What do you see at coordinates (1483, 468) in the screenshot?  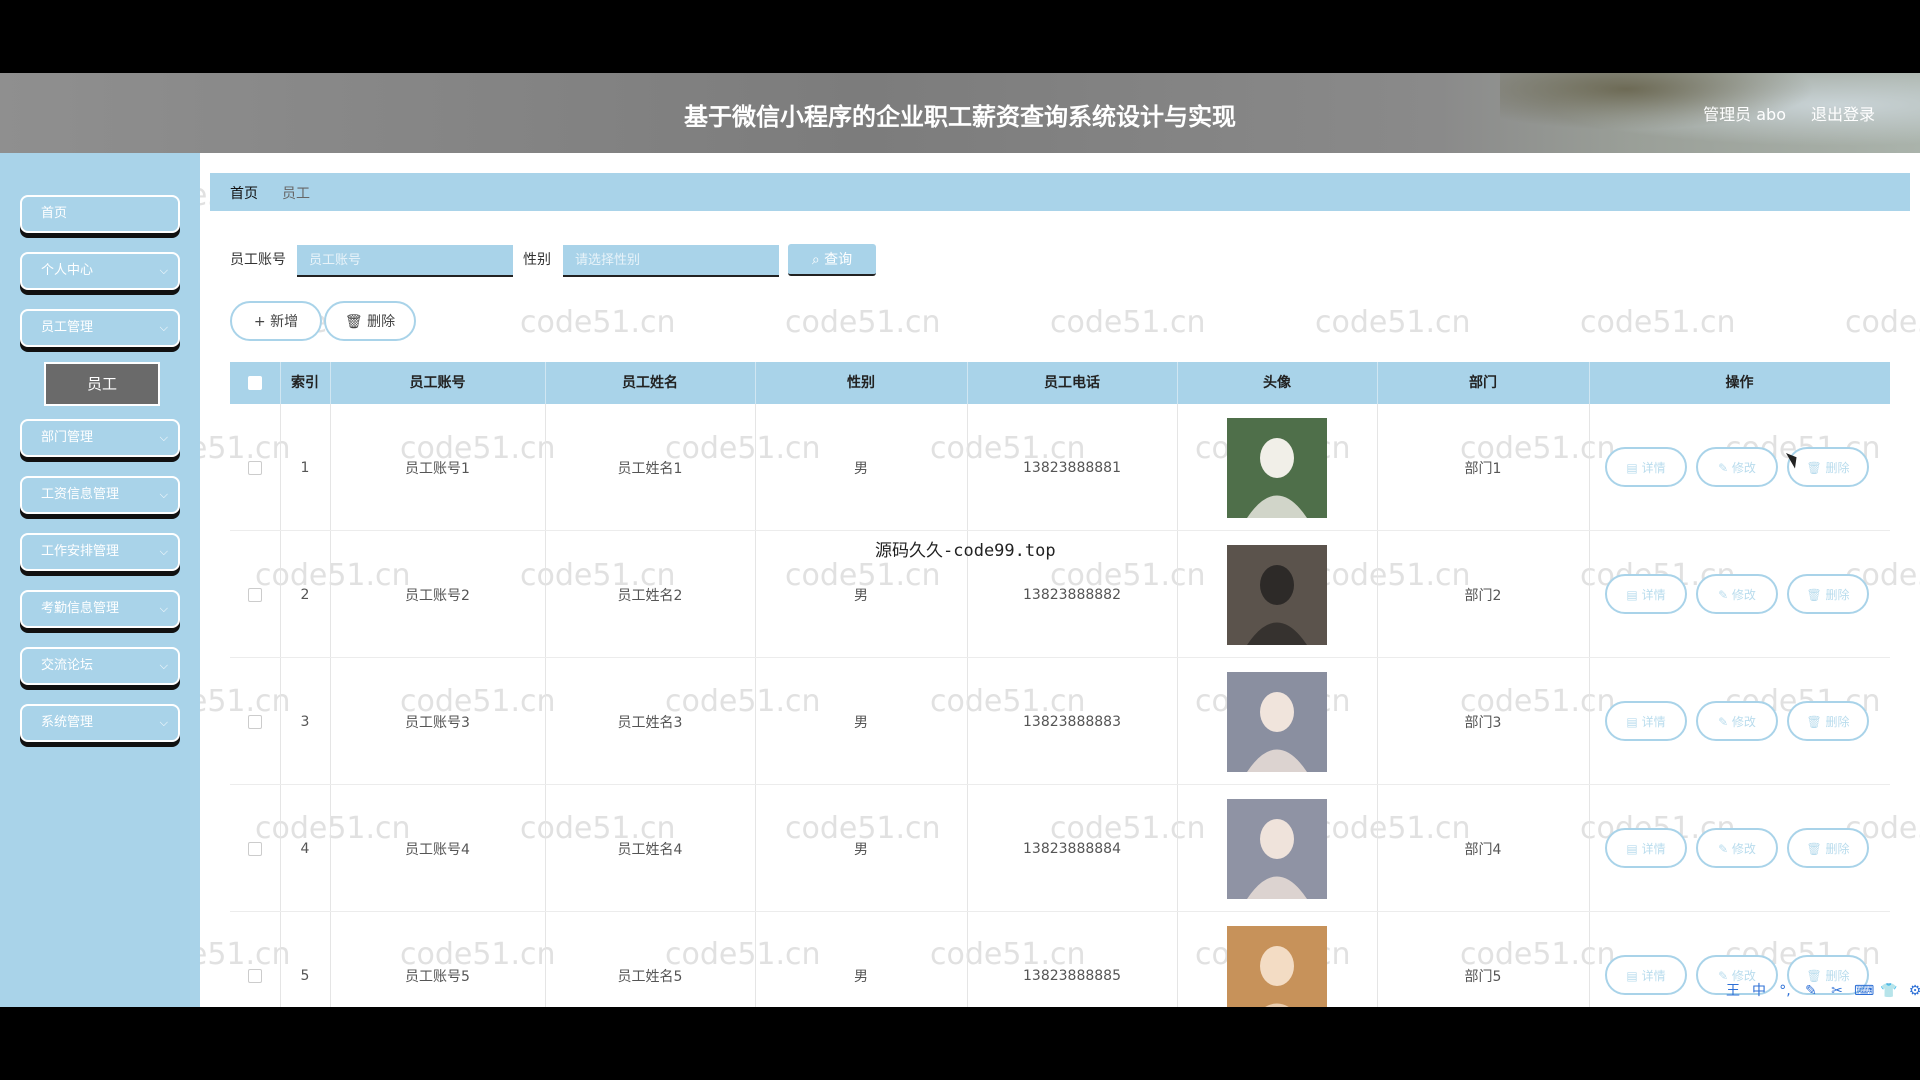 I see `cell-dept: 部门1` at bounding box center [1483, 468].